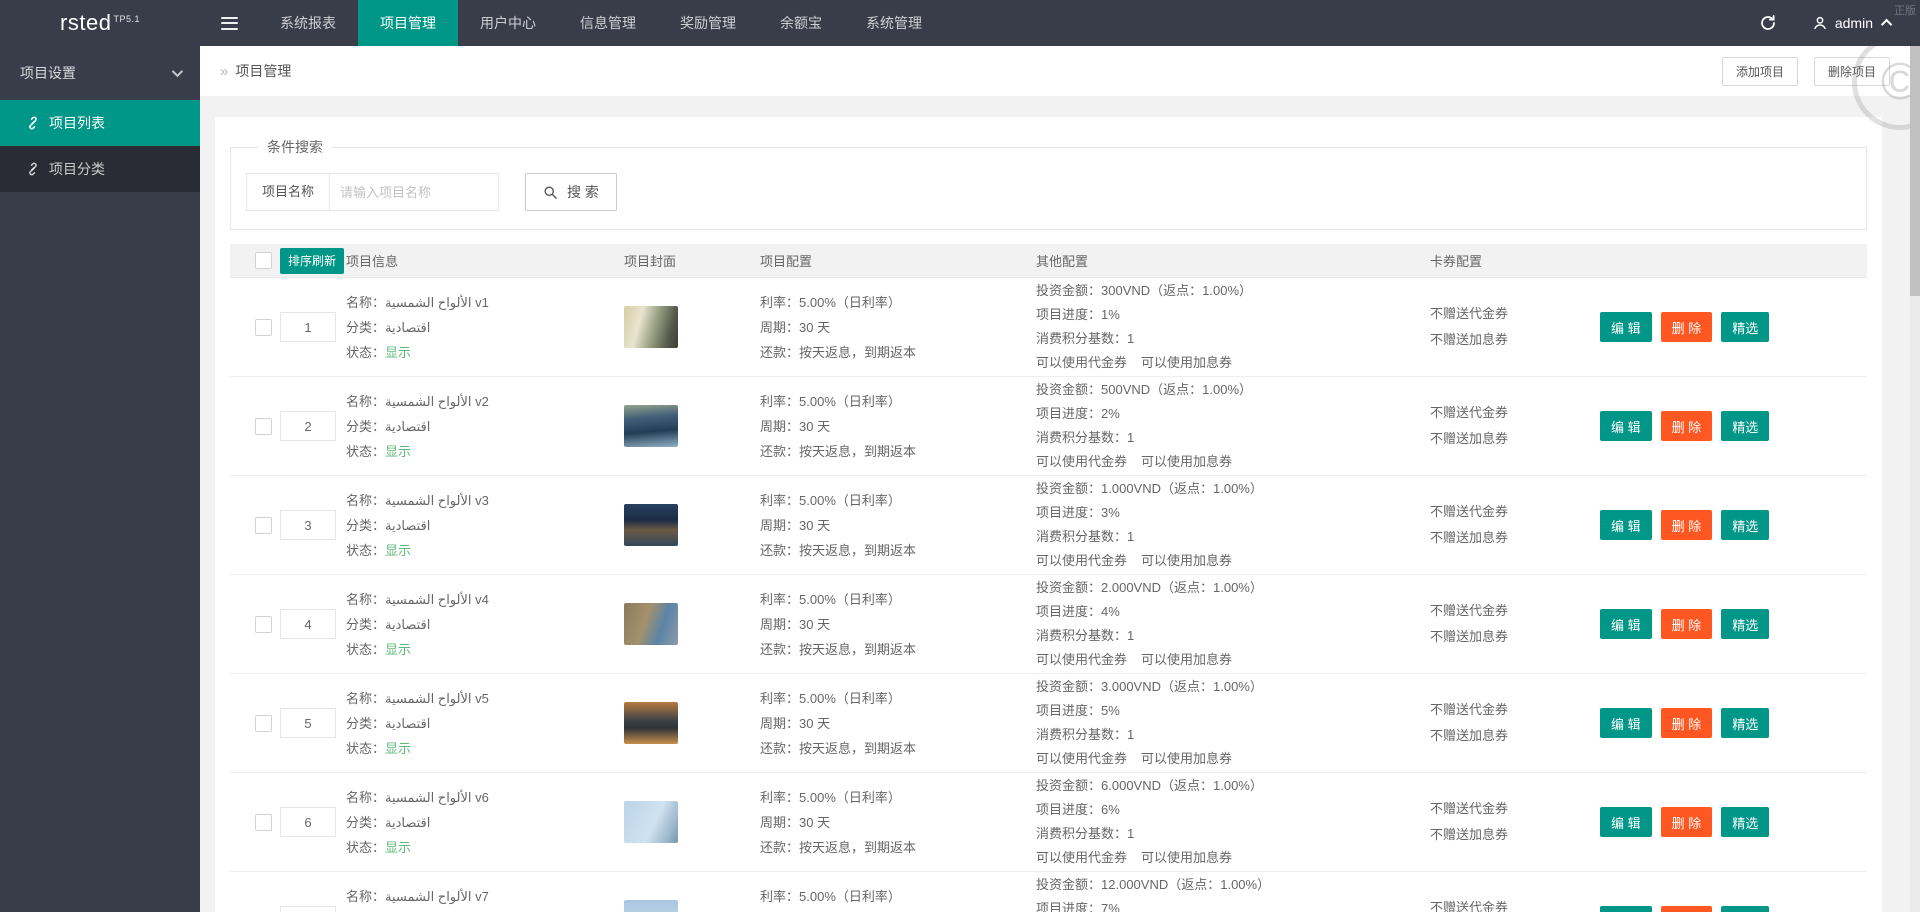 This screenshot has width=1920, height=912. What do you see at coordinates (308, 23) in the screenshot?
I see `nav-item-system-report: 系统报表` at bounding box center [308, 23].